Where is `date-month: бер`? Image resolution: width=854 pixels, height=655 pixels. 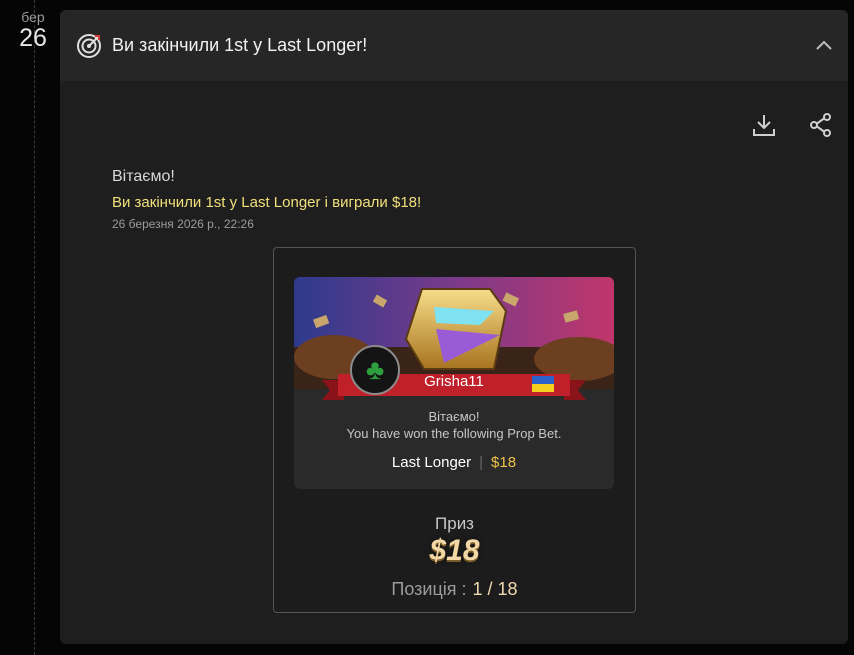 date-month: бер is located at coordinates (33, 17).